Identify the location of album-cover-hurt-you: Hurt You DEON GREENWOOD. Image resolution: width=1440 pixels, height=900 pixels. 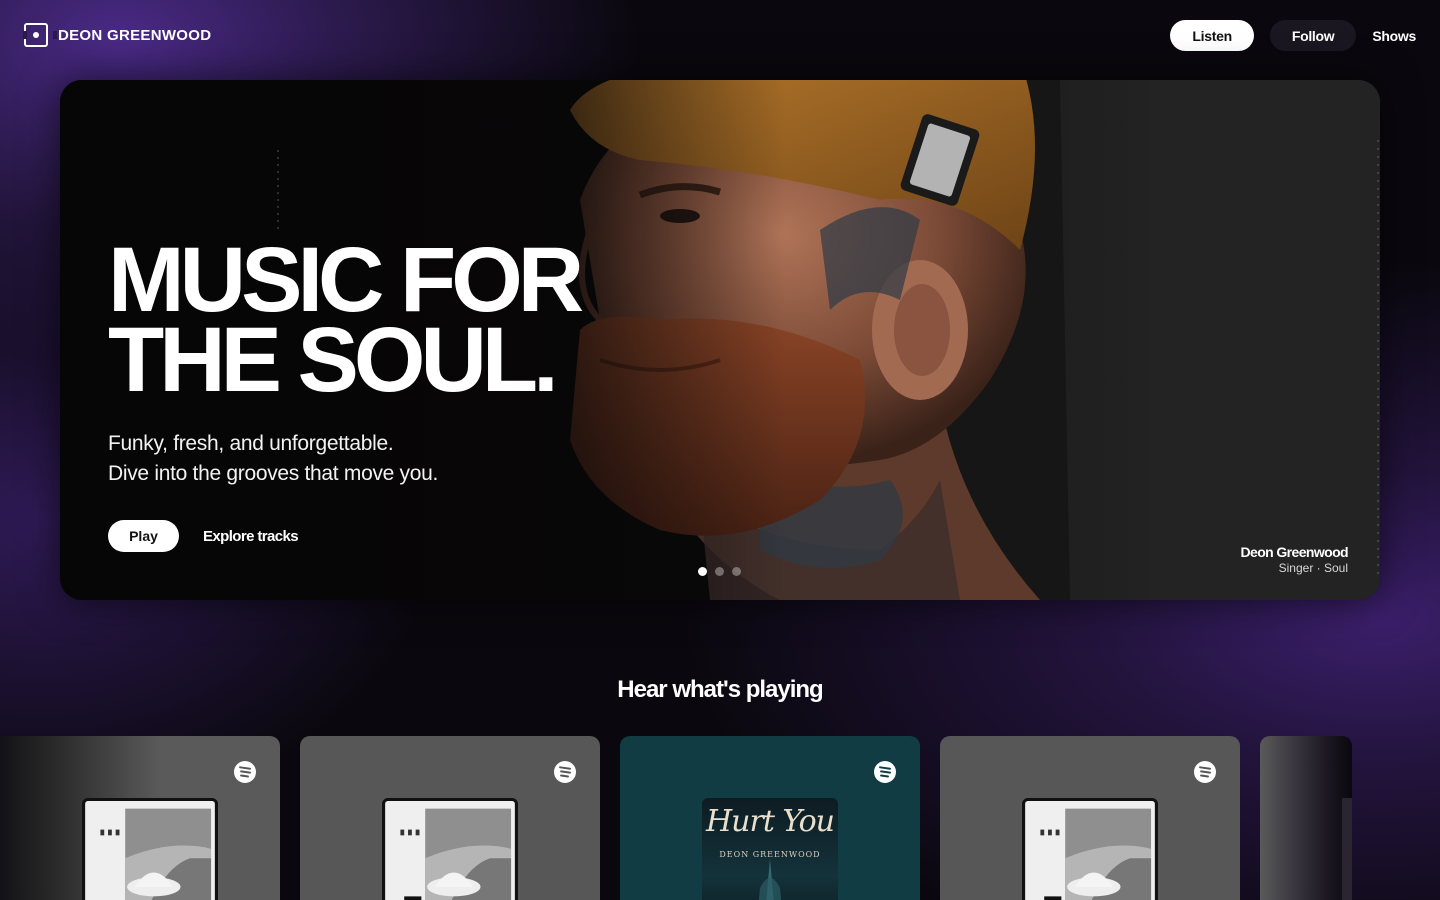
(770, 849).